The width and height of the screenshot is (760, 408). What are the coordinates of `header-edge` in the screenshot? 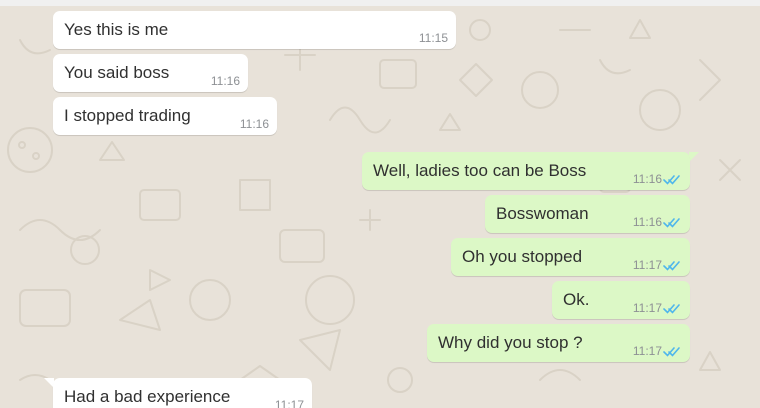 It's located at (380, 3).